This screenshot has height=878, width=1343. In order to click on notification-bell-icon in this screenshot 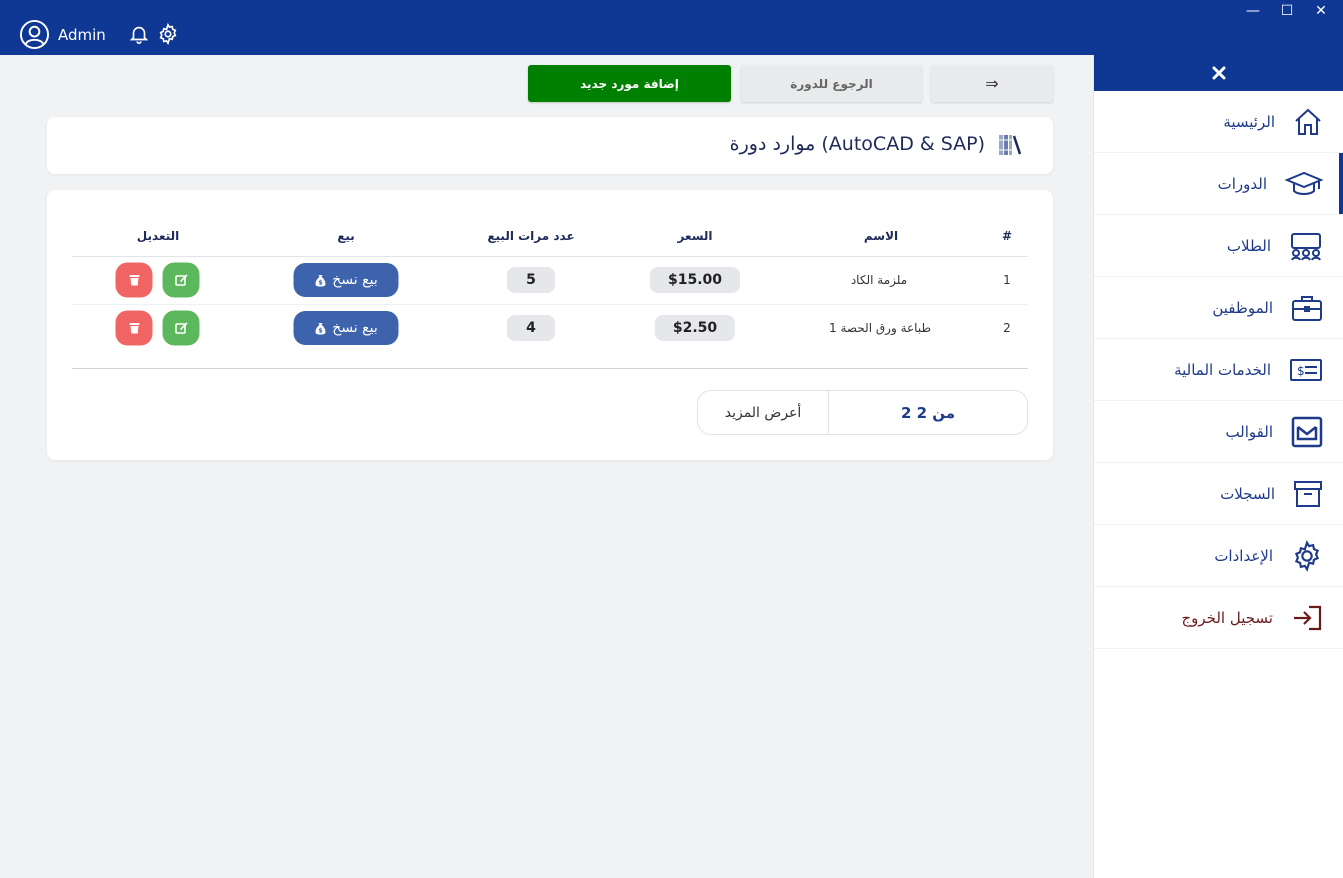, I will do `click(139, 34)`.